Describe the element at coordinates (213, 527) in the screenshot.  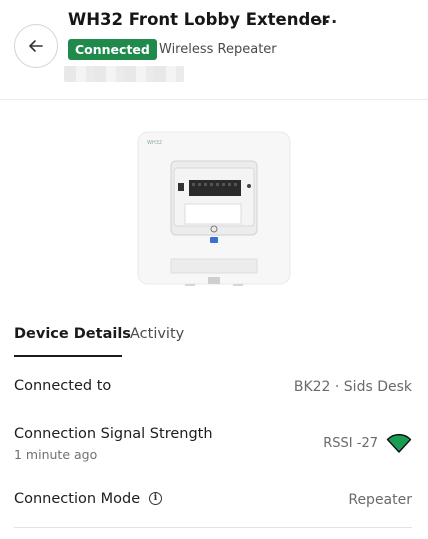
I see `row-divider` at that location.